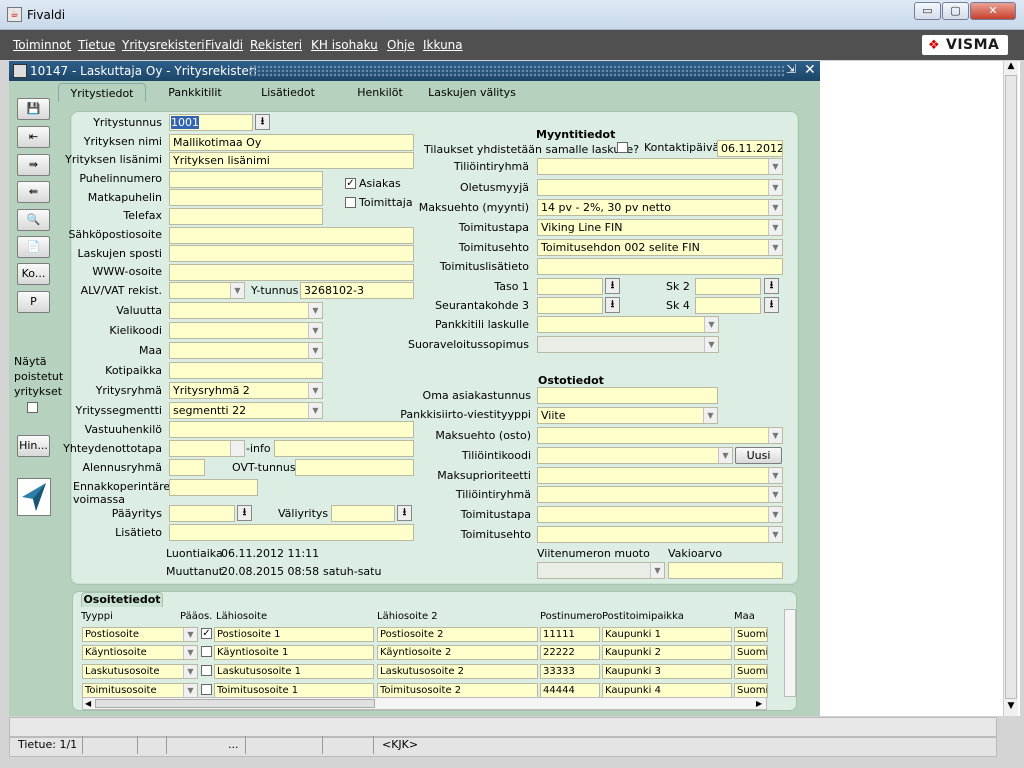  What do you see at coordinates (140, 671) in the screenshot?
I see `address-type-combo: Laskutusosoite ▼` at bounding box center [140, 671].